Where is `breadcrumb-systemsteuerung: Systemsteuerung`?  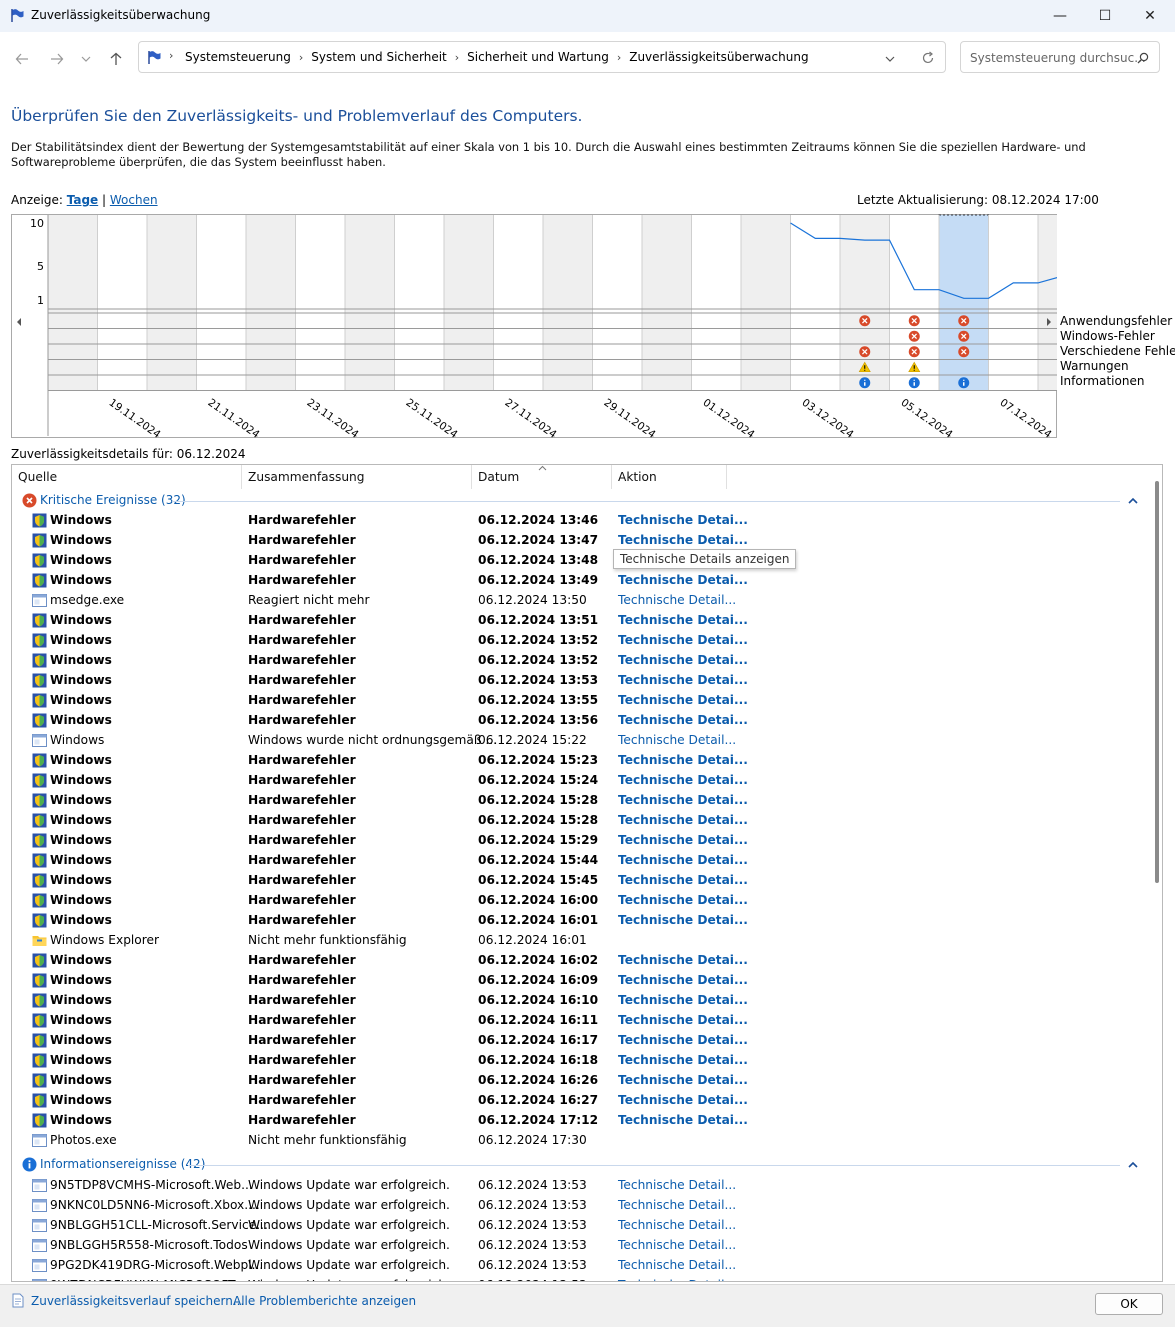
breadcrumb-systemsteuerung: Systemsteuerung is located at coordinates (238, 57).